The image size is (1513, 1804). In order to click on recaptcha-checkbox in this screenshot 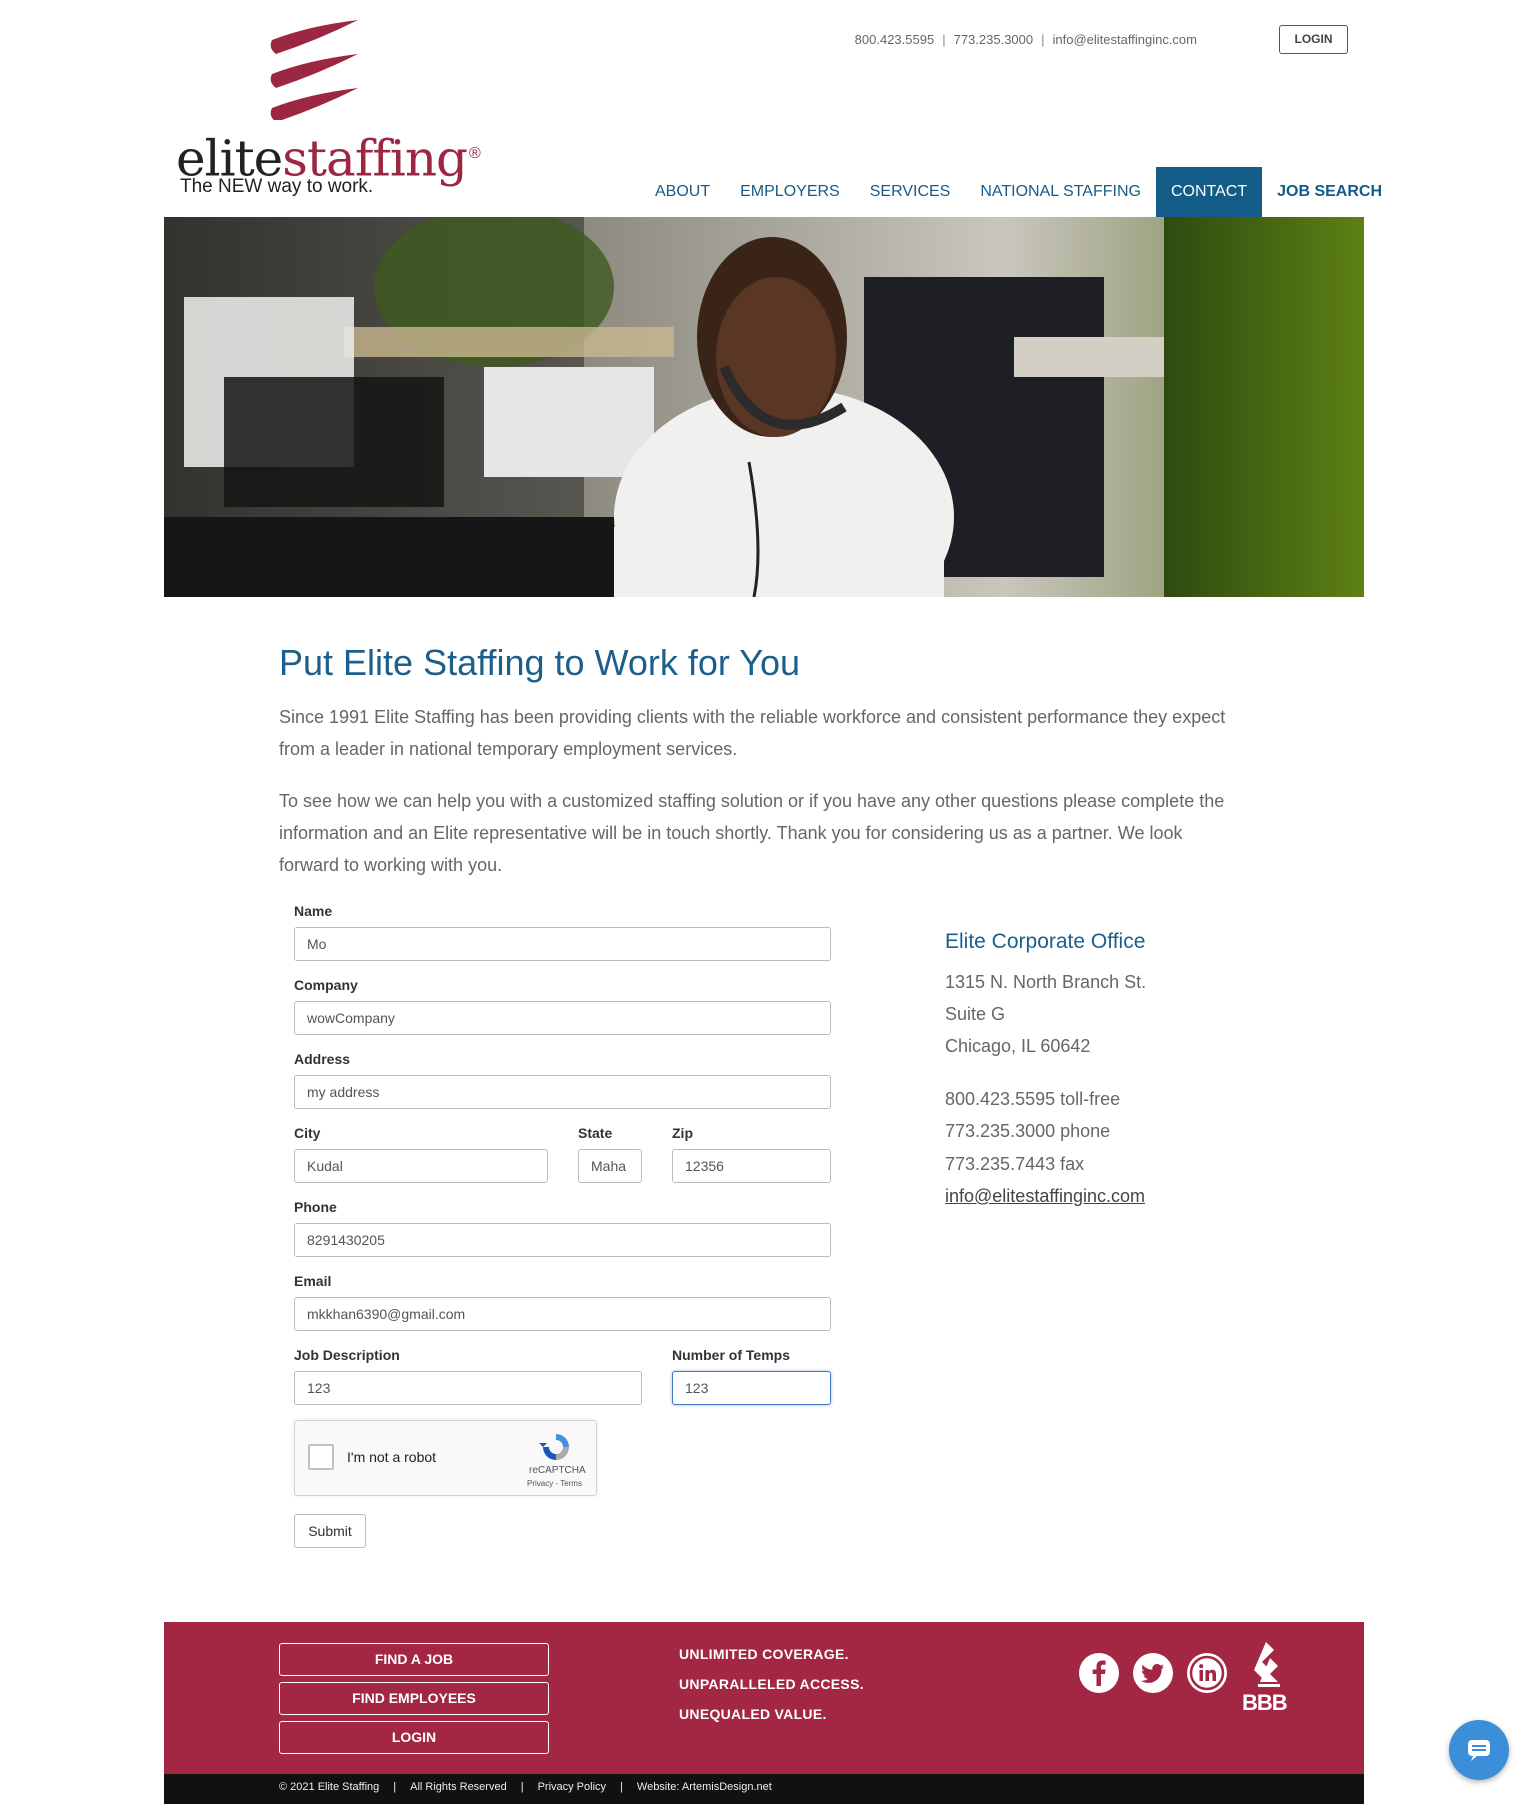, I will do `click(321, 1457)`.